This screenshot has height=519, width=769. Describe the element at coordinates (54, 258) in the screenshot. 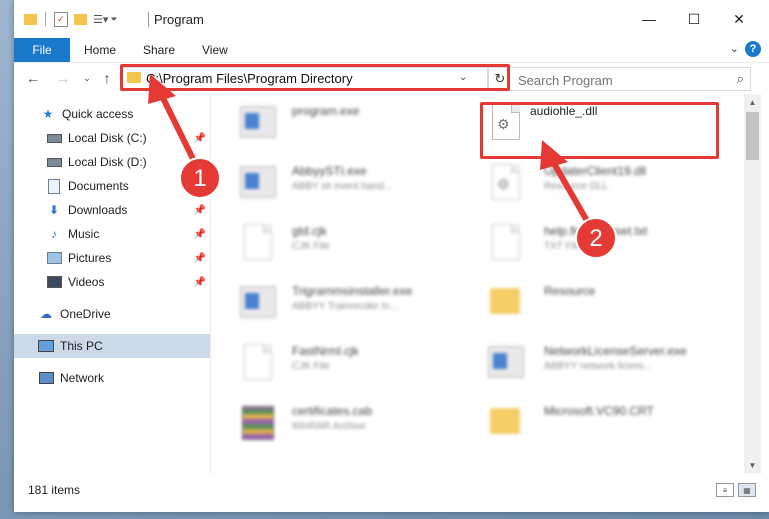

I see `pictures-icon` at that location.